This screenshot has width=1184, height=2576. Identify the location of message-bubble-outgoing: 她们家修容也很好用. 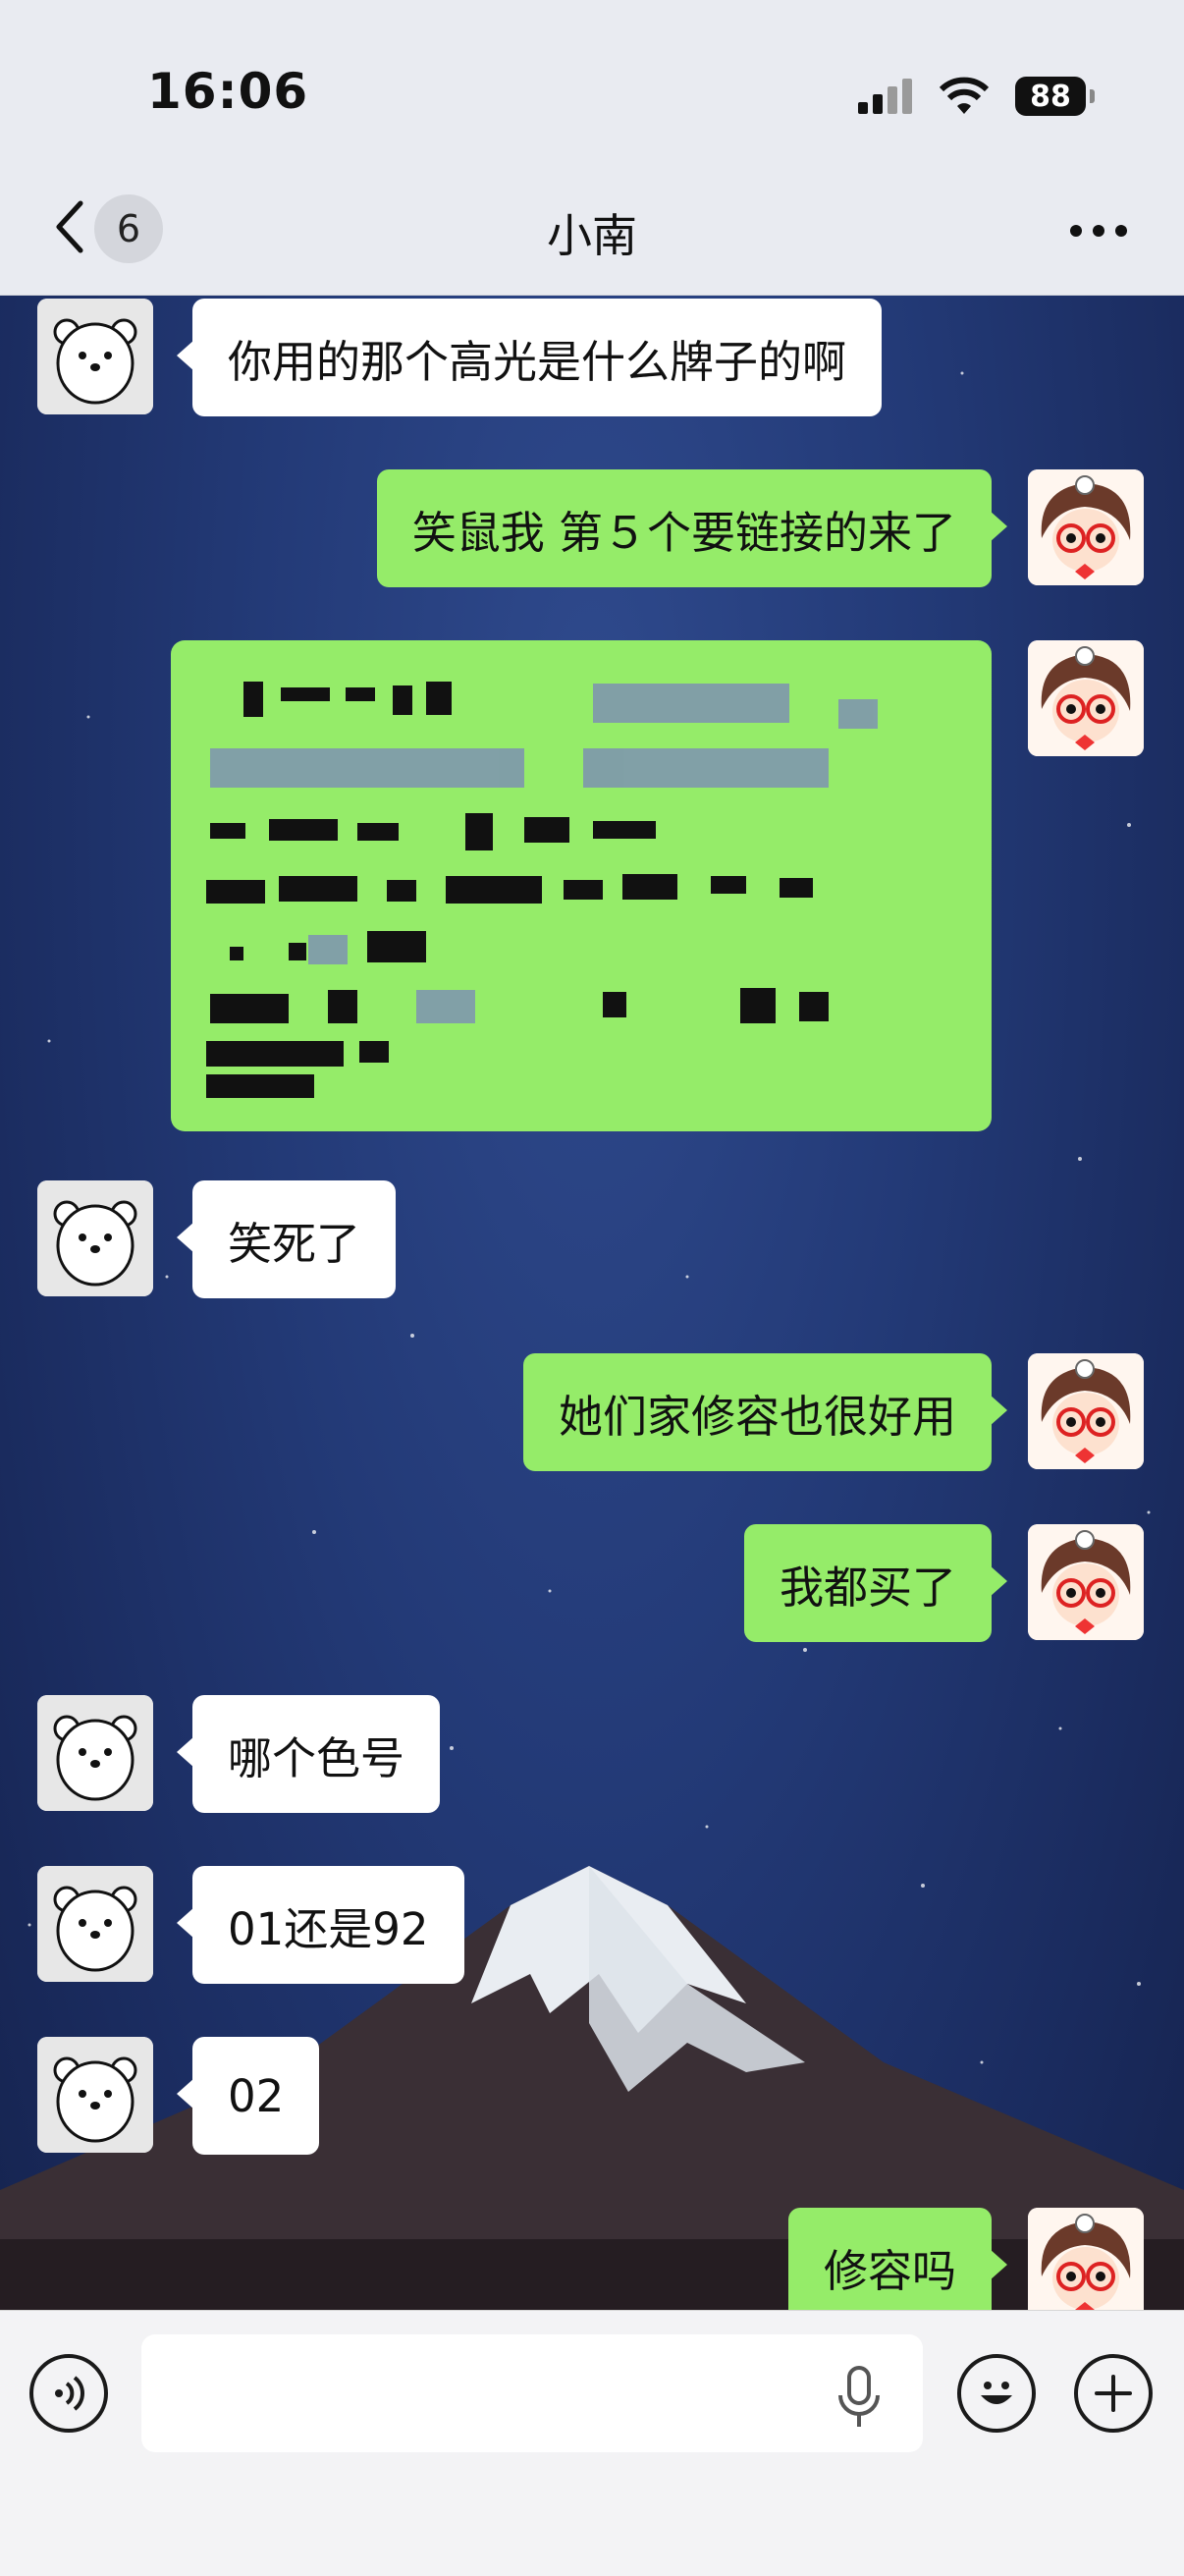
(765, 1412).